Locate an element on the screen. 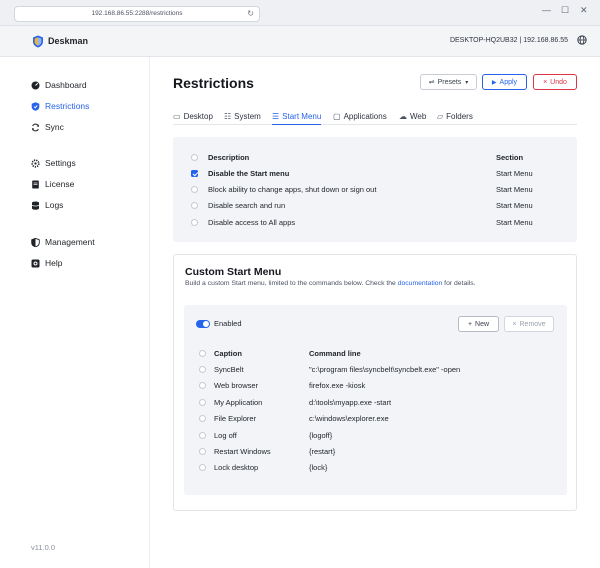 The width and height of the screenshot is (600, 568). url-path: /restrictions is located at coordinates (166, 13).